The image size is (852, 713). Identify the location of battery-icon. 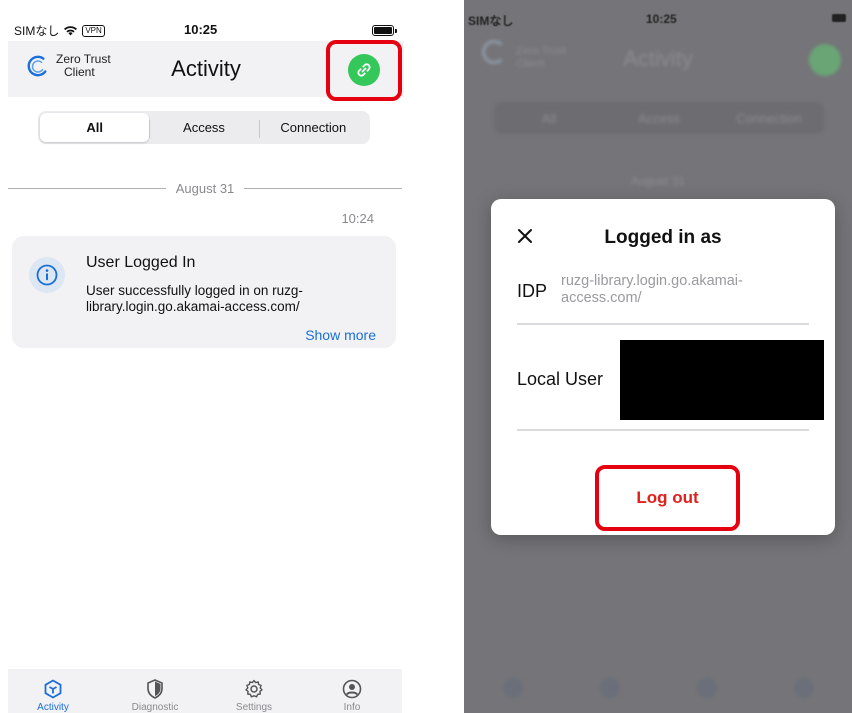
(384, 30).